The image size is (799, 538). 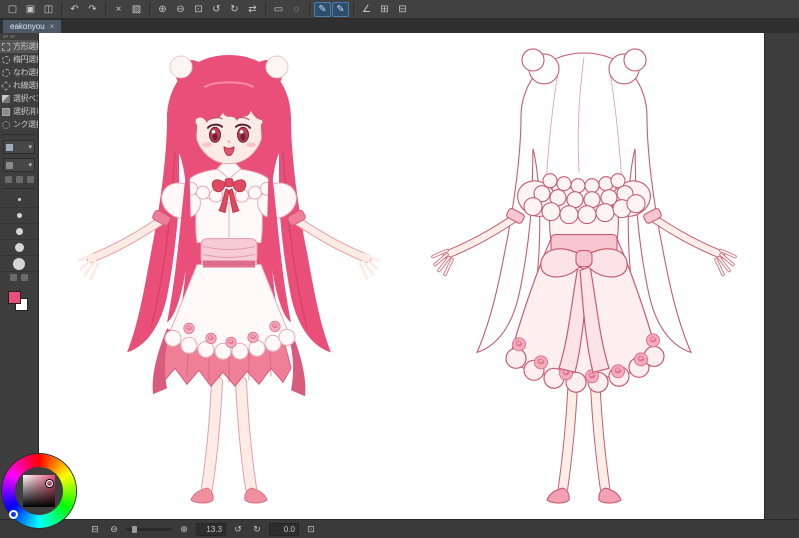 I want to click on subtool-item-erase-selection: 選択消し, so click(x=19, y=111).